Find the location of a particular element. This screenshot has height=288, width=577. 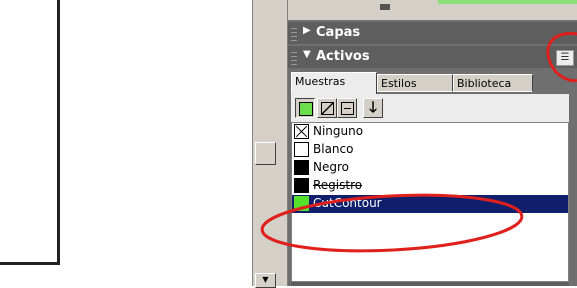

panel-bottom-edge is located at coordinates (430, 284).